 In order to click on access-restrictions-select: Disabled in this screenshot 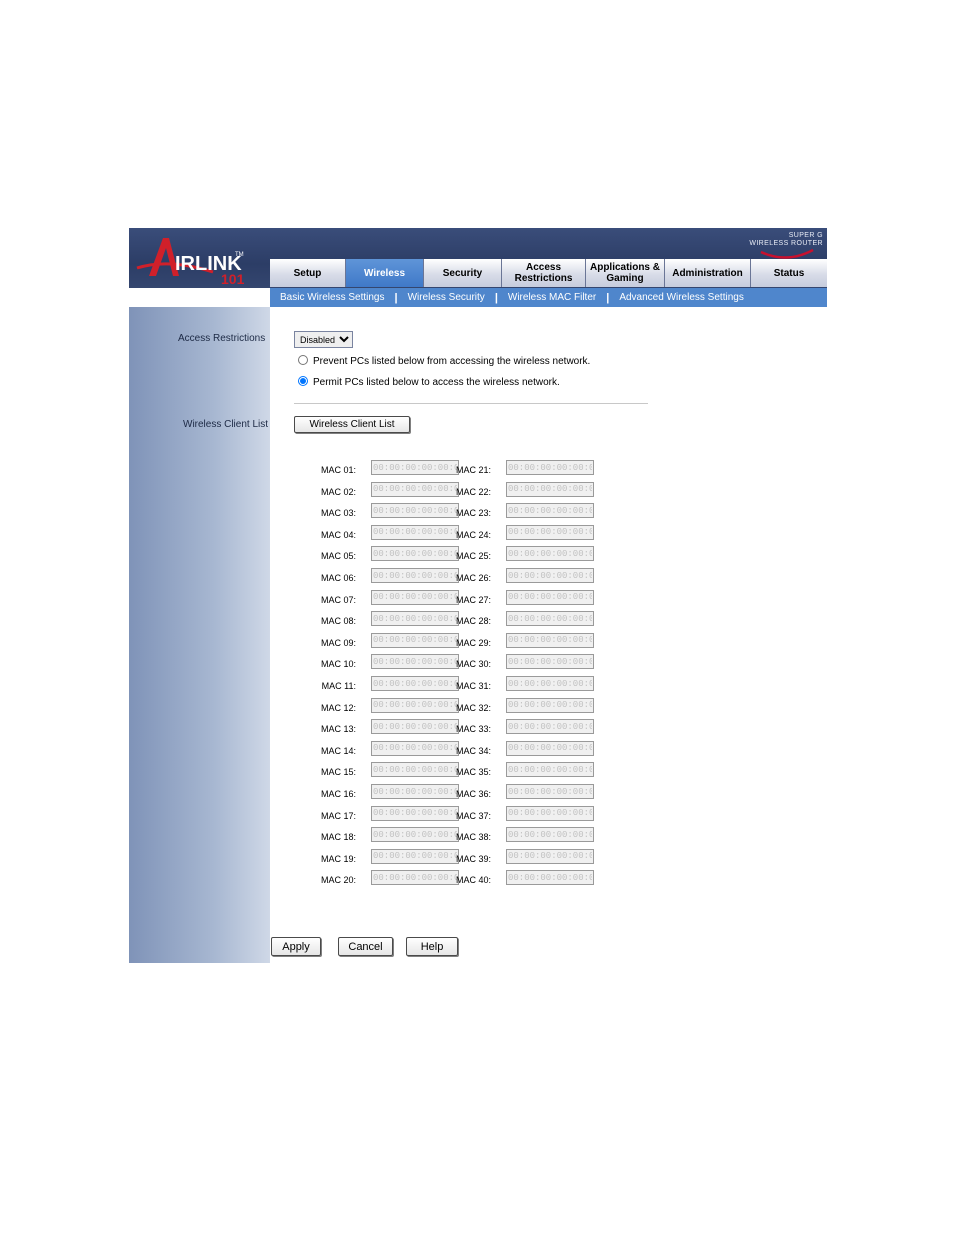, I will do `click(323, 339)`.